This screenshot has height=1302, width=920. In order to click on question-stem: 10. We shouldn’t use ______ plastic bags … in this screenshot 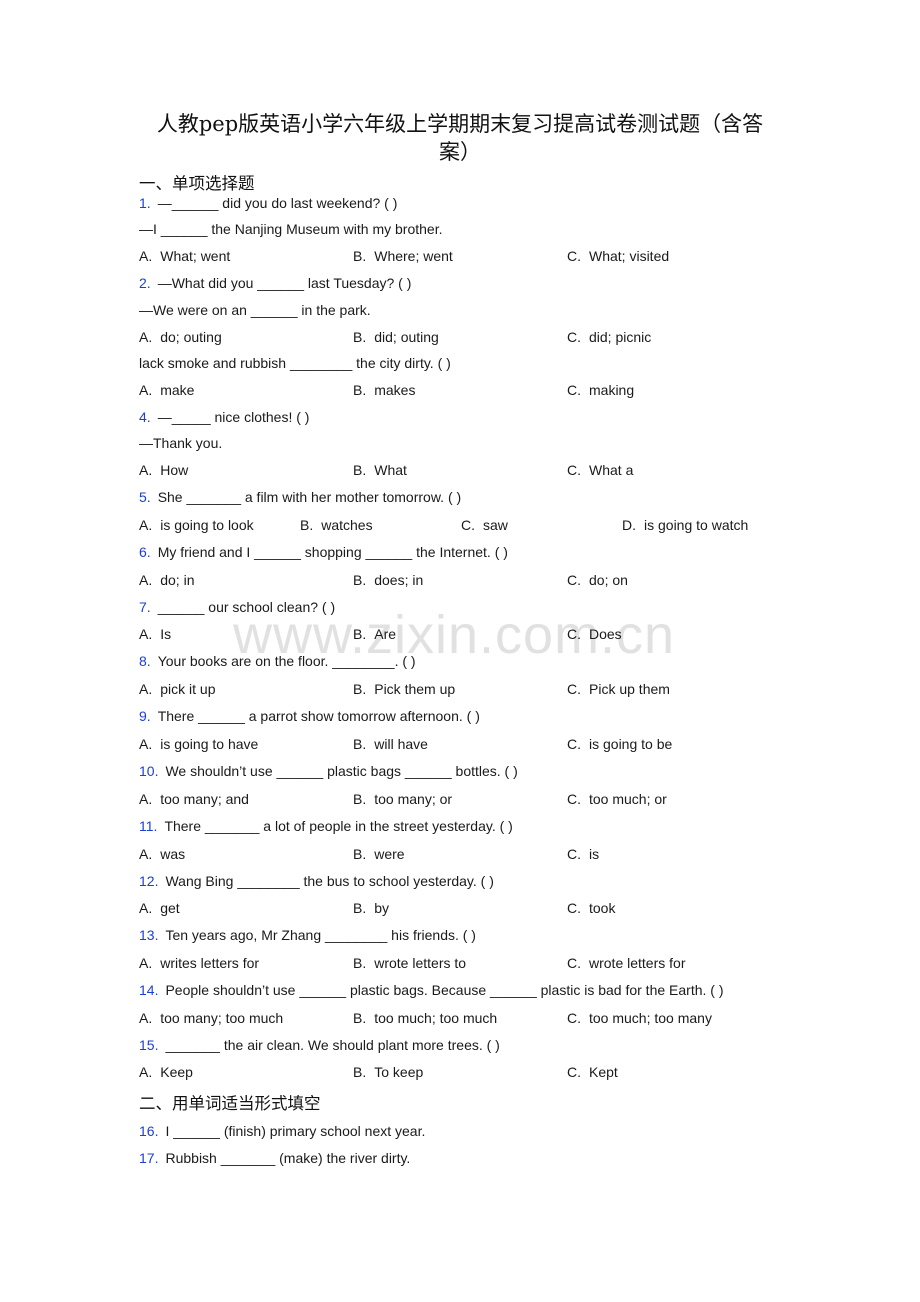, I will do `click(328, 771)`.